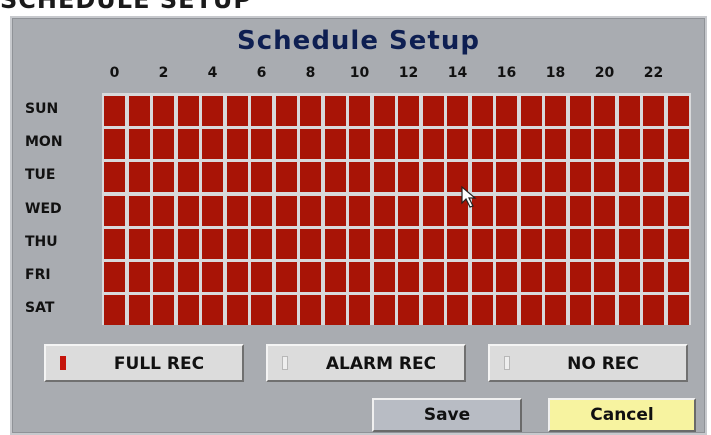  I want to click on cancel-button: Cancel, so click(622, 415).